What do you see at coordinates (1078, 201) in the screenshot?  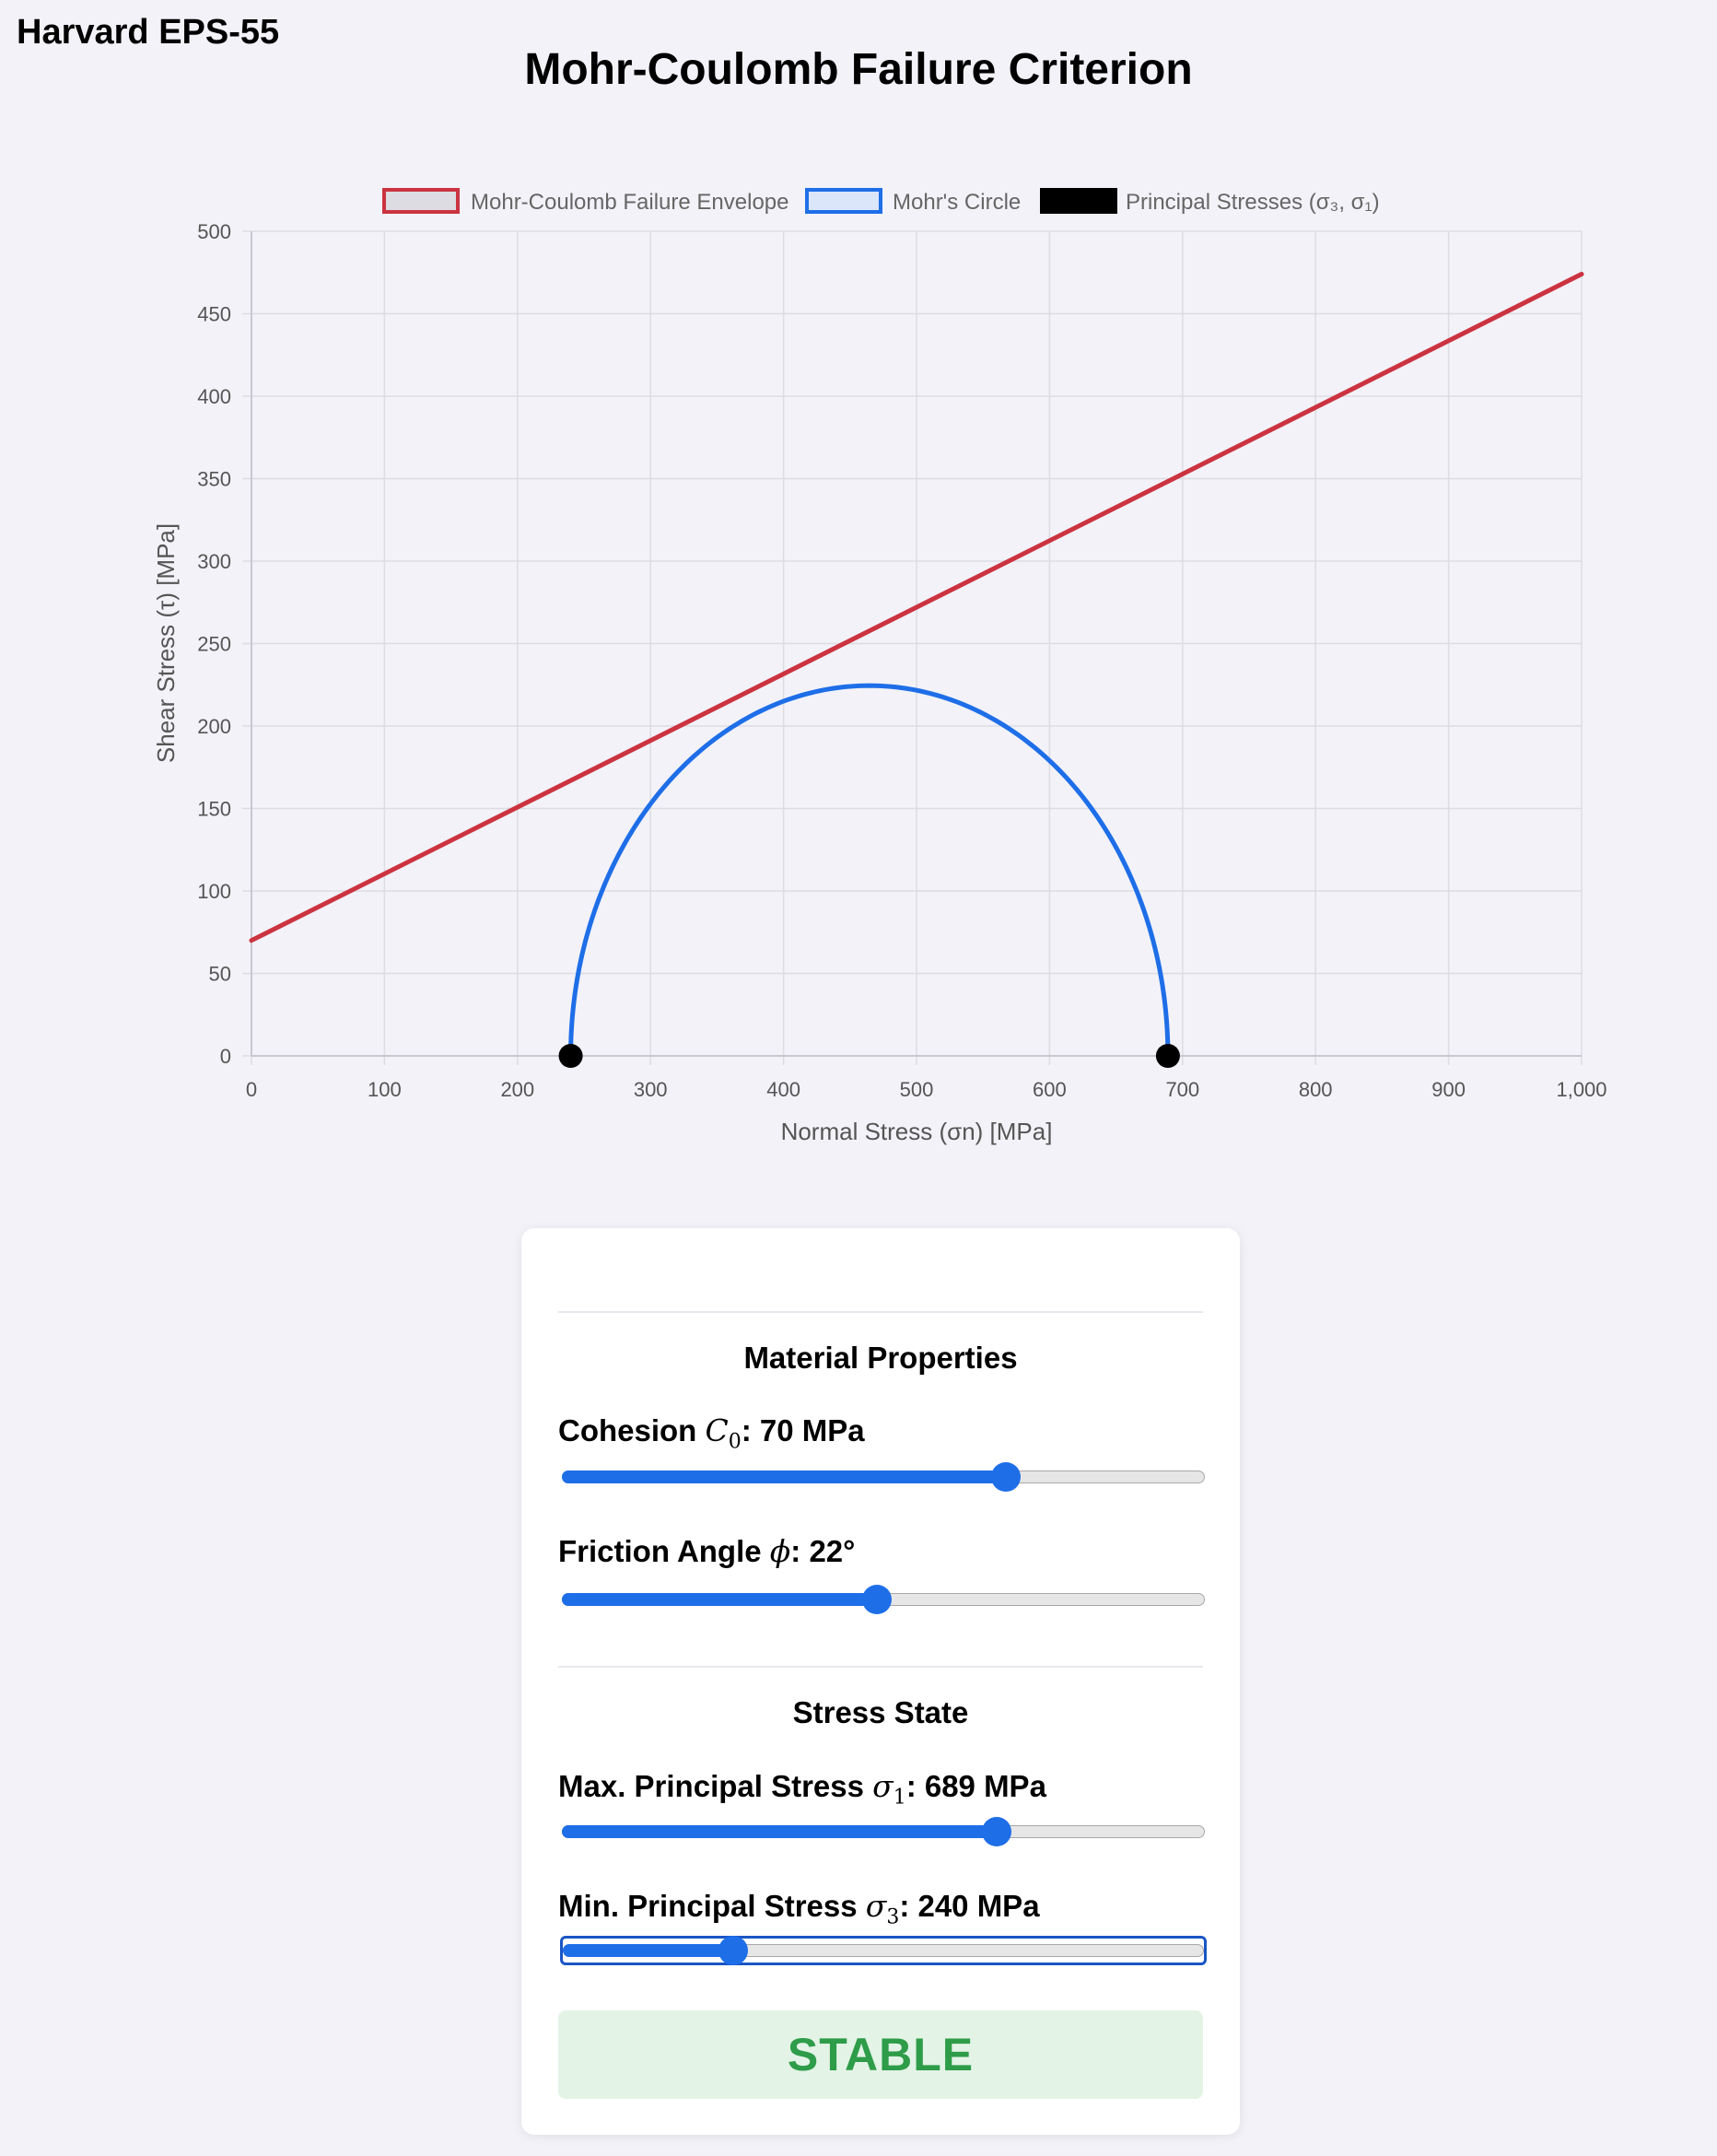 I see `legend-principal-stresses-swatch` at bounding box center [1078, 201].